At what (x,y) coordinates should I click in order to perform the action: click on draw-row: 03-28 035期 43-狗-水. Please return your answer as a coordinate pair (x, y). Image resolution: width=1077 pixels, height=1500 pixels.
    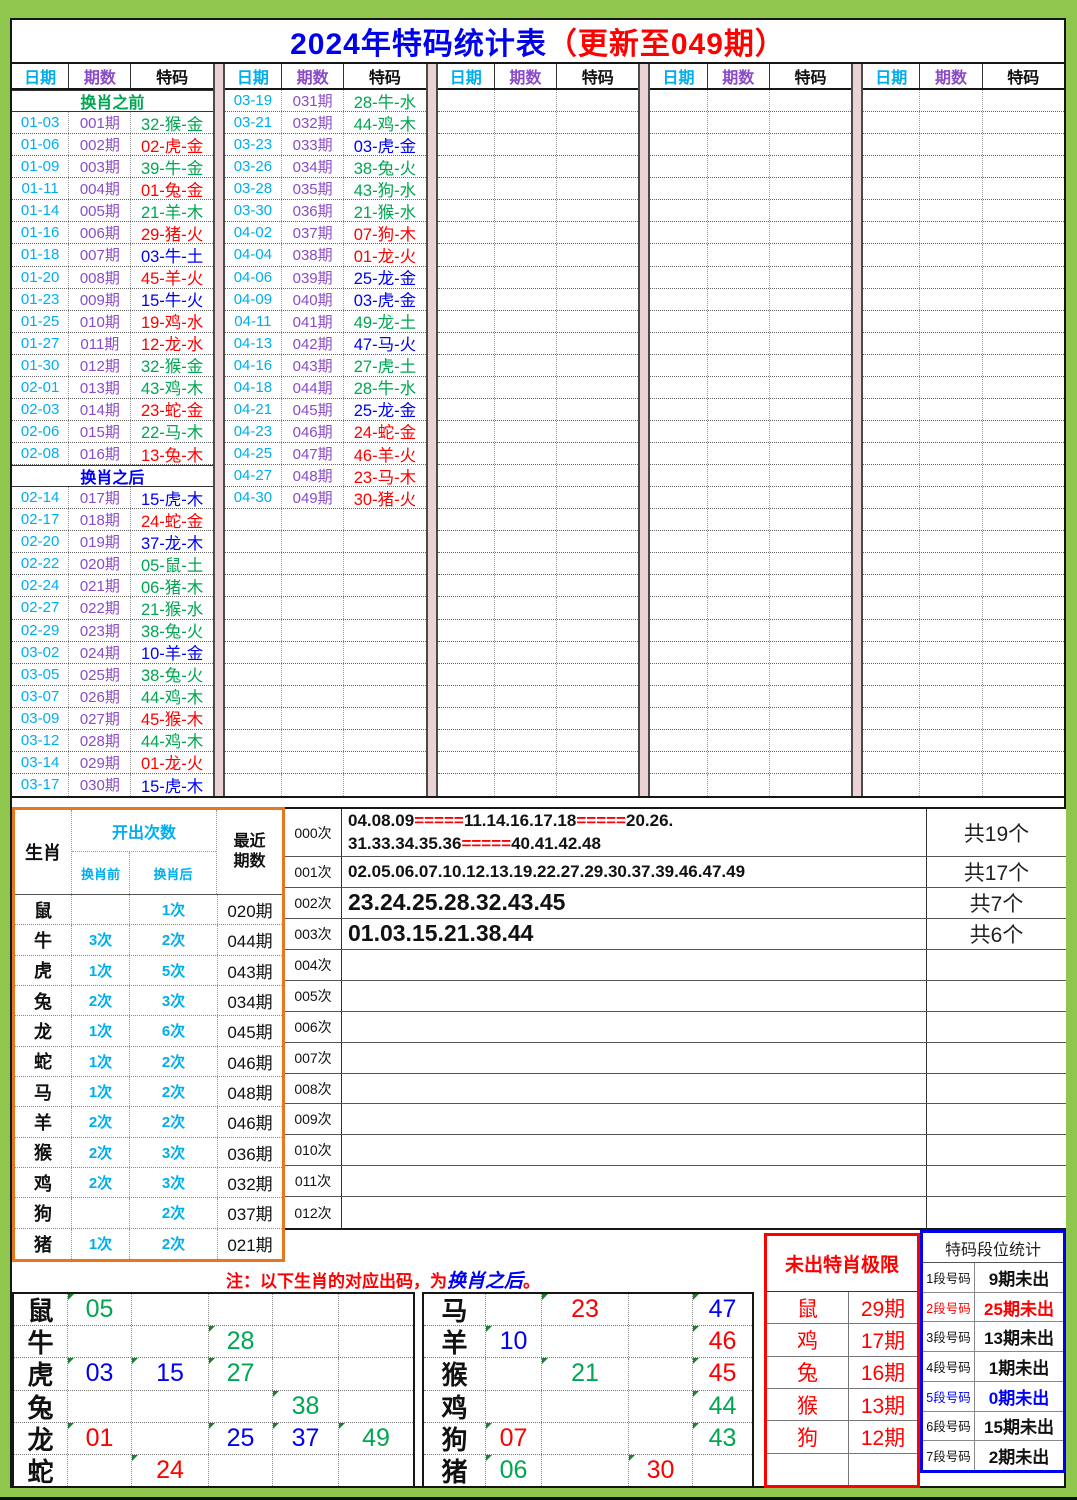
    Looking at the image, I should click on (325, 189).